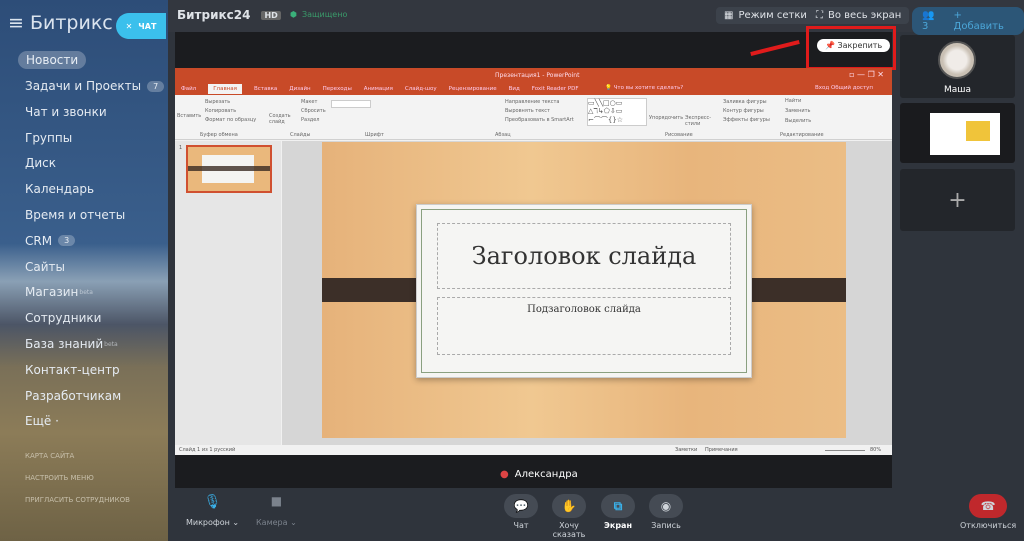 Image resolution: width=1024 pixels, height=541 pixels. What do you see at coordinates (584, 256) in the screenshot?
I see `slide-title: Заголовок слайда` at bounding box center [584, 256].